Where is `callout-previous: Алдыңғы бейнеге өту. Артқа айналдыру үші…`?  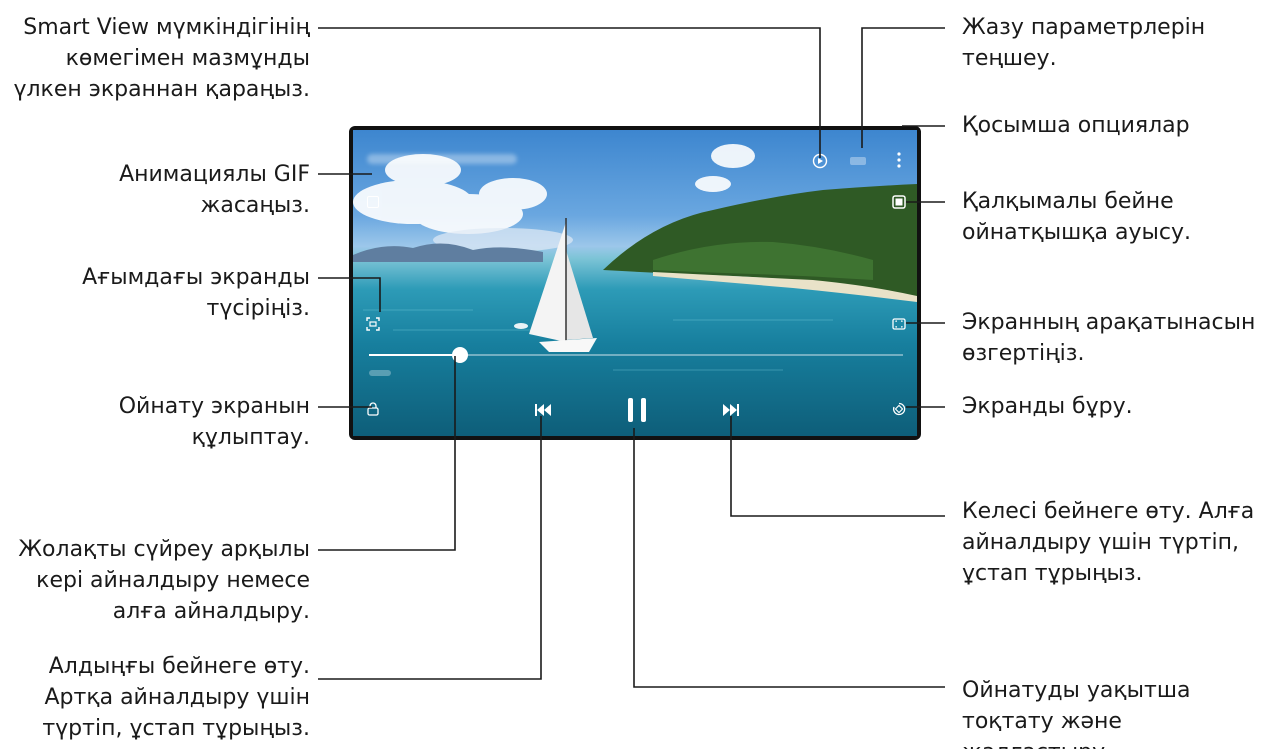
callout-previous: Алдыңғы бейнеге өту. Артқа айналдыру үші… is located at coordinates (176, 697).